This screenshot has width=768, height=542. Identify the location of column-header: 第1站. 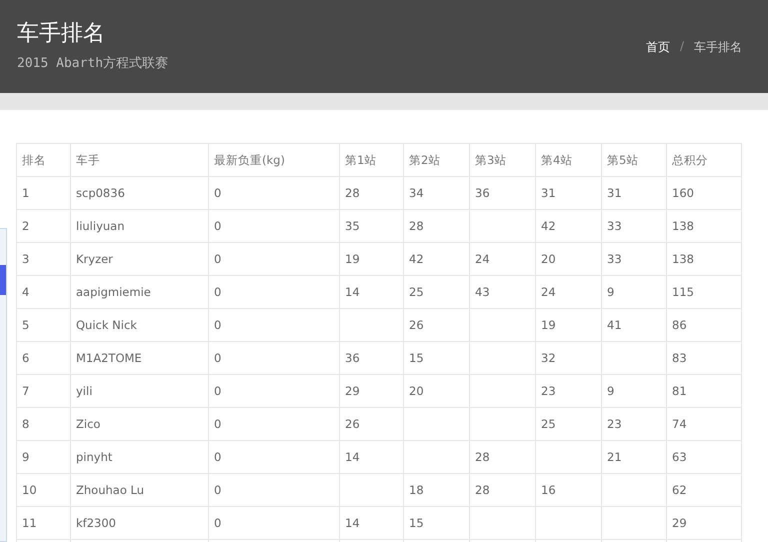
(372, 160).